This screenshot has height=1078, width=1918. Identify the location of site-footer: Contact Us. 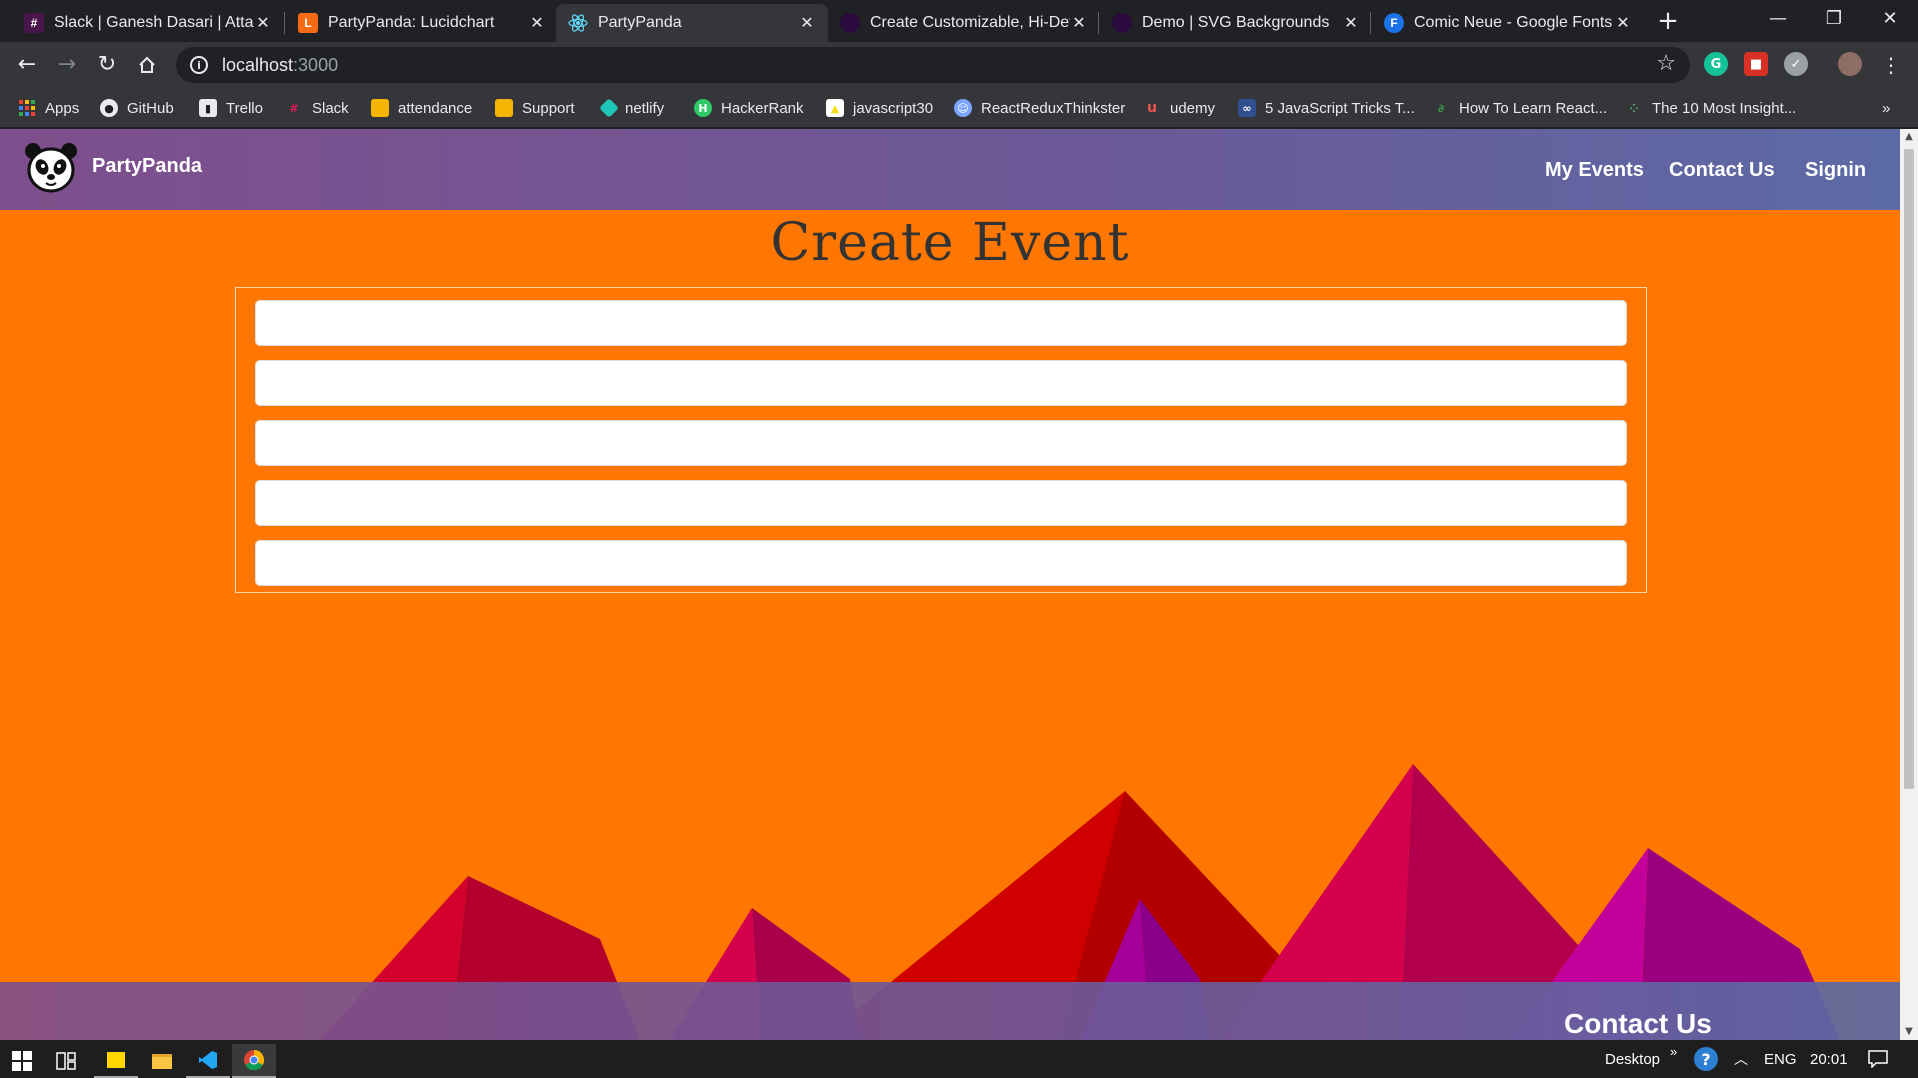
(950, 1011).